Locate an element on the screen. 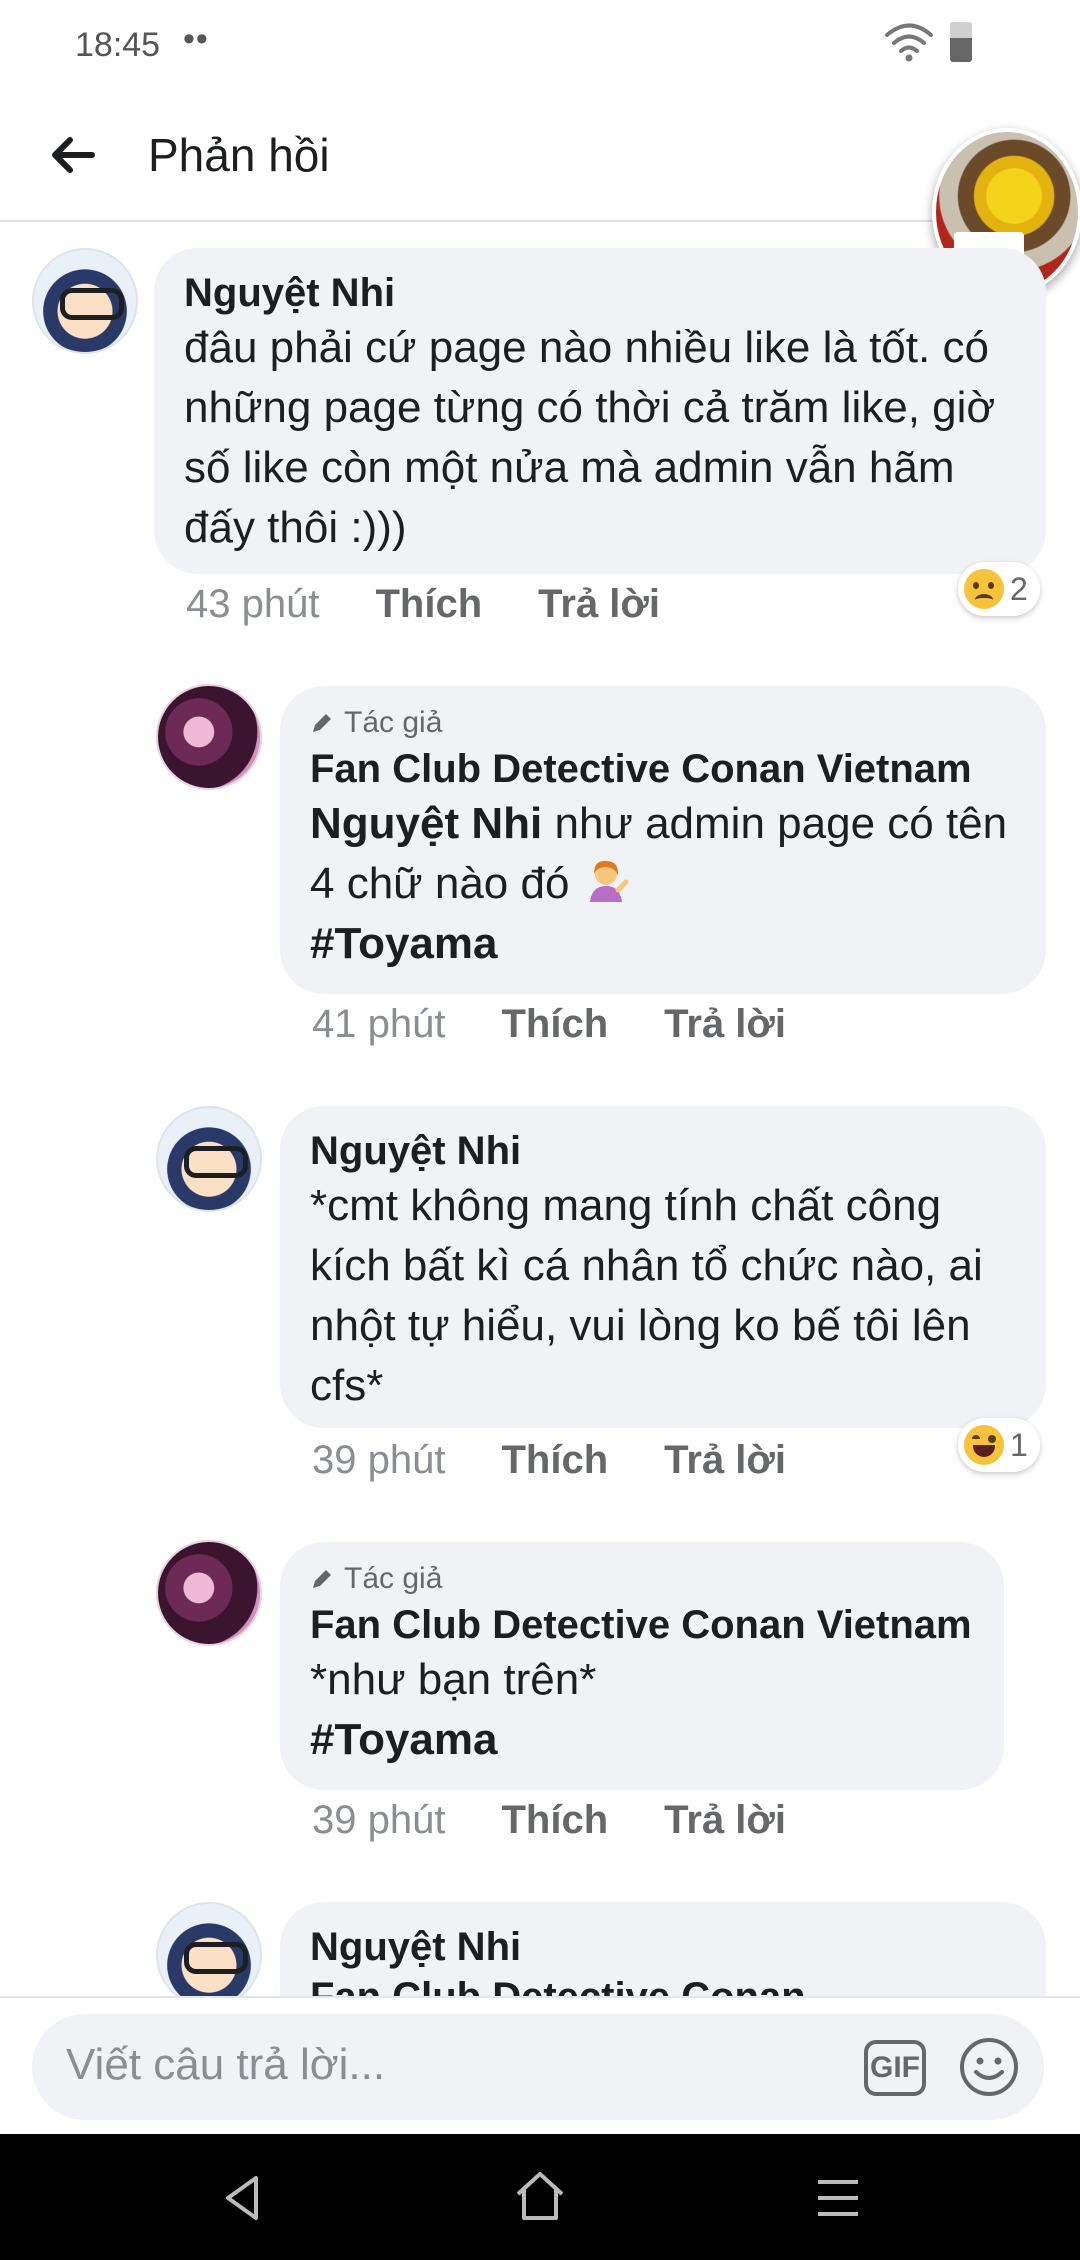  notification-dots: •• is located at coordinates (196, 39).